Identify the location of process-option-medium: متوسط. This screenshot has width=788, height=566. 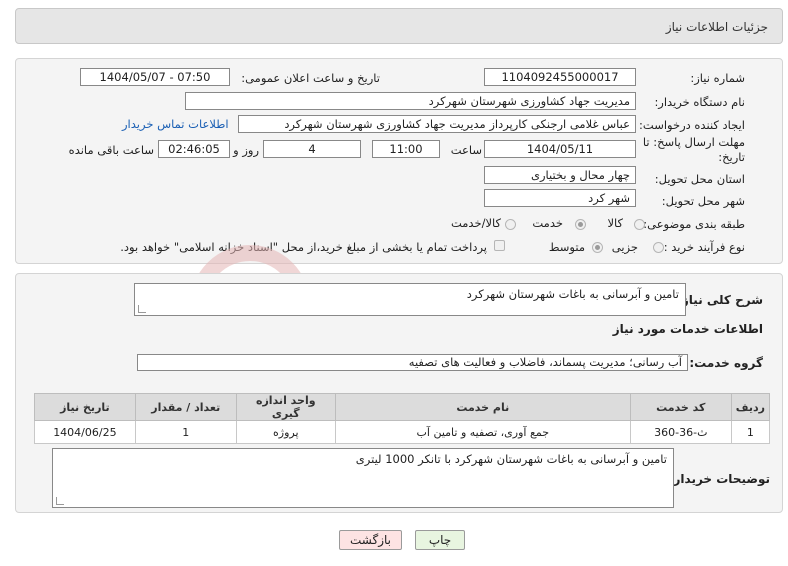
(566, 247).